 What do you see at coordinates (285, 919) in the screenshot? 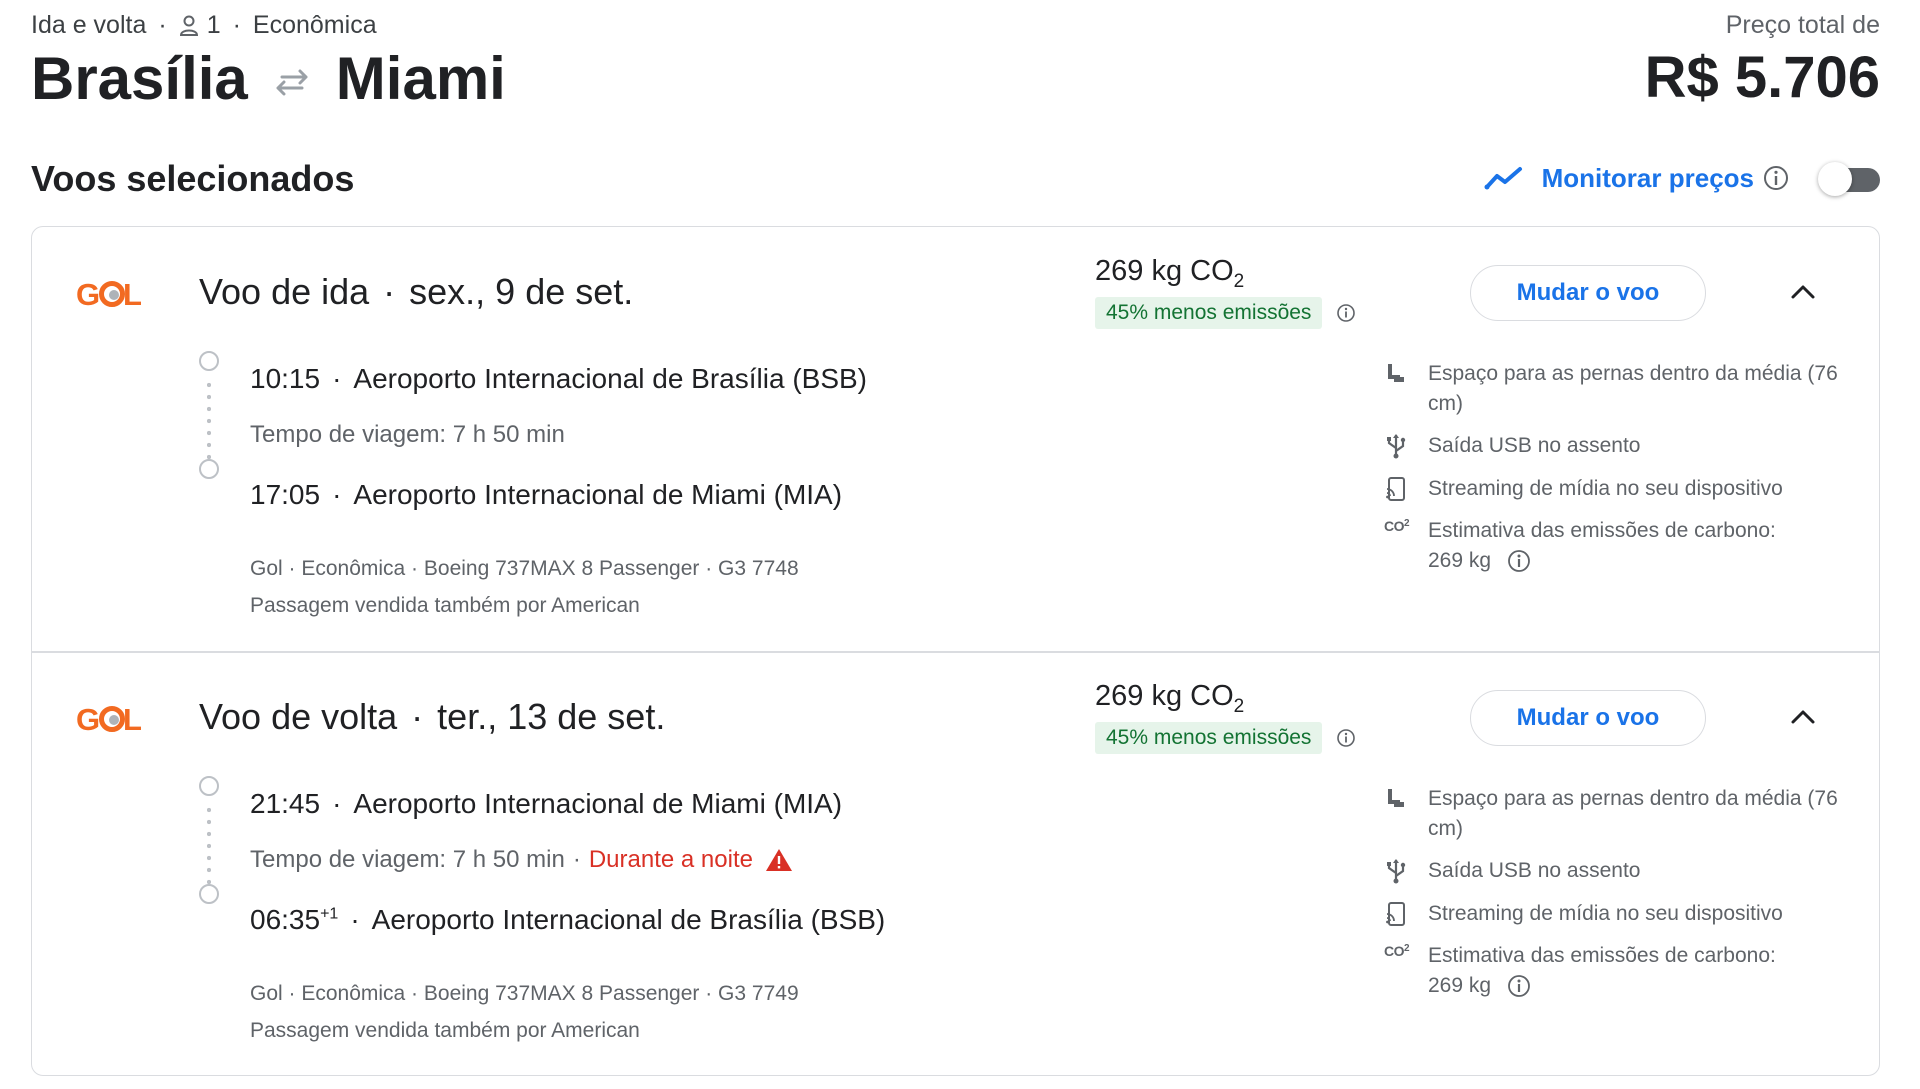
I see `arrival-time: 06:35` at bounding box center [285, 919].